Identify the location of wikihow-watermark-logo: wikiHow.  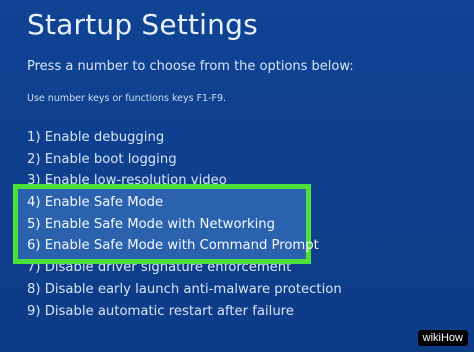
(442, 338).